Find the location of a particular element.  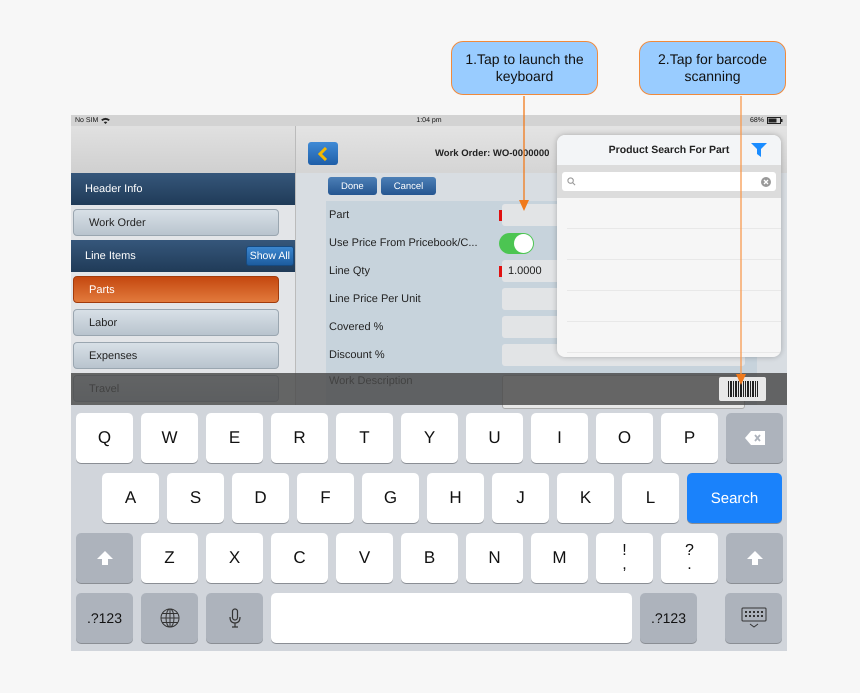

key: F is located at coordinates (325, 498).